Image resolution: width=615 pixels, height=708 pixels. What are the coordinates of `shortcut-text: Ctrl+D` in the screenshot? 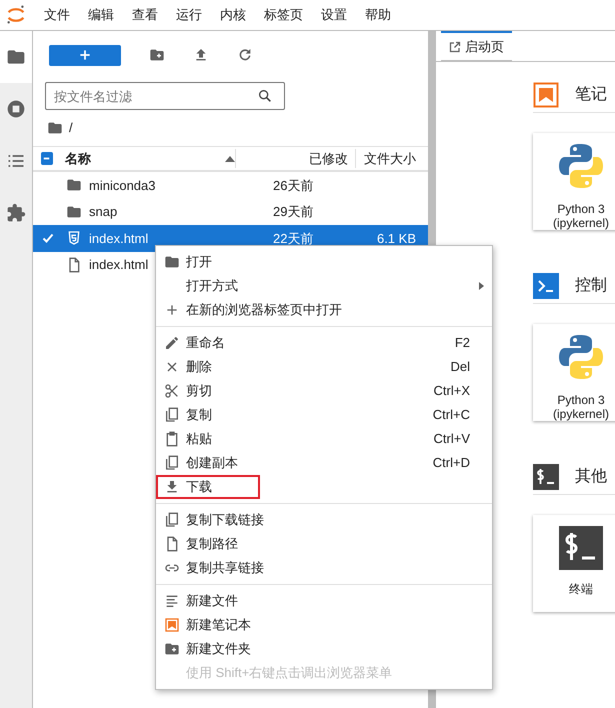 It's located at (451, 463).